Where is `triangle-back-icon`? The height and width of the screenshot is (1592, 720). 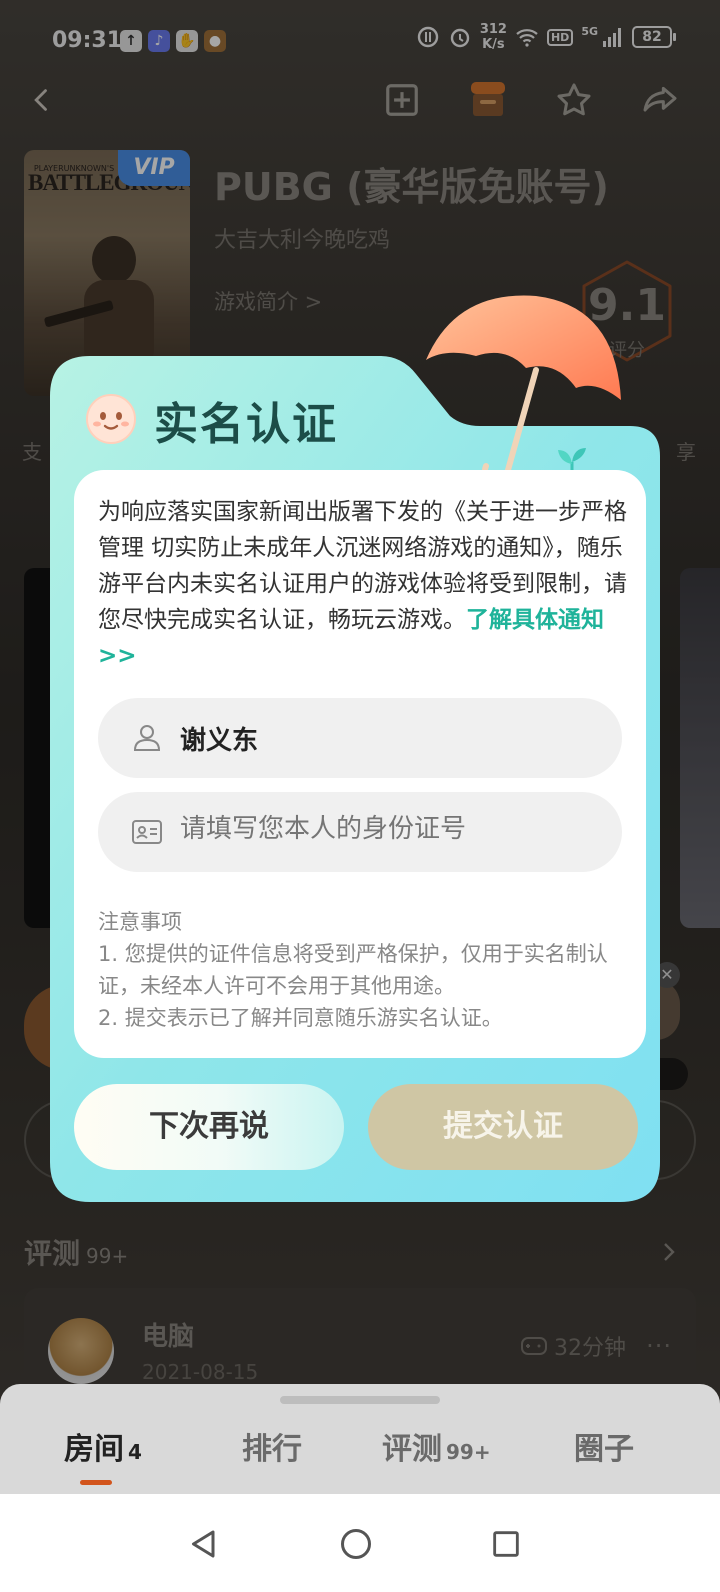
triangle-back-icon is located at coordinates (203, 1544).